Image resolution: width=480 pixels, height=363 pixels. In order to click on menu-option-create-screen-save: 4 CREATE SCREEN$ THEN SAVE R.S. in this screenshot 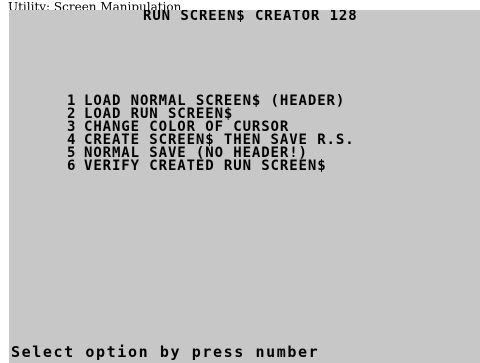, I will do `click(183, 134)`.